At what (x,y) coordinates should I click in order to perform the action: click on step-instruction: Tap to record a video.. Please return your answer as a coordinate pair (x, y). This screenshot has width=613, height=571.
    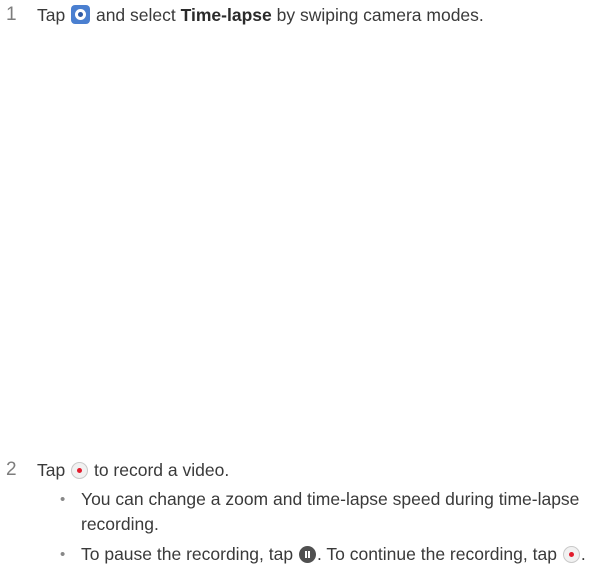
    Looking at the image, I should click on (133, 470).